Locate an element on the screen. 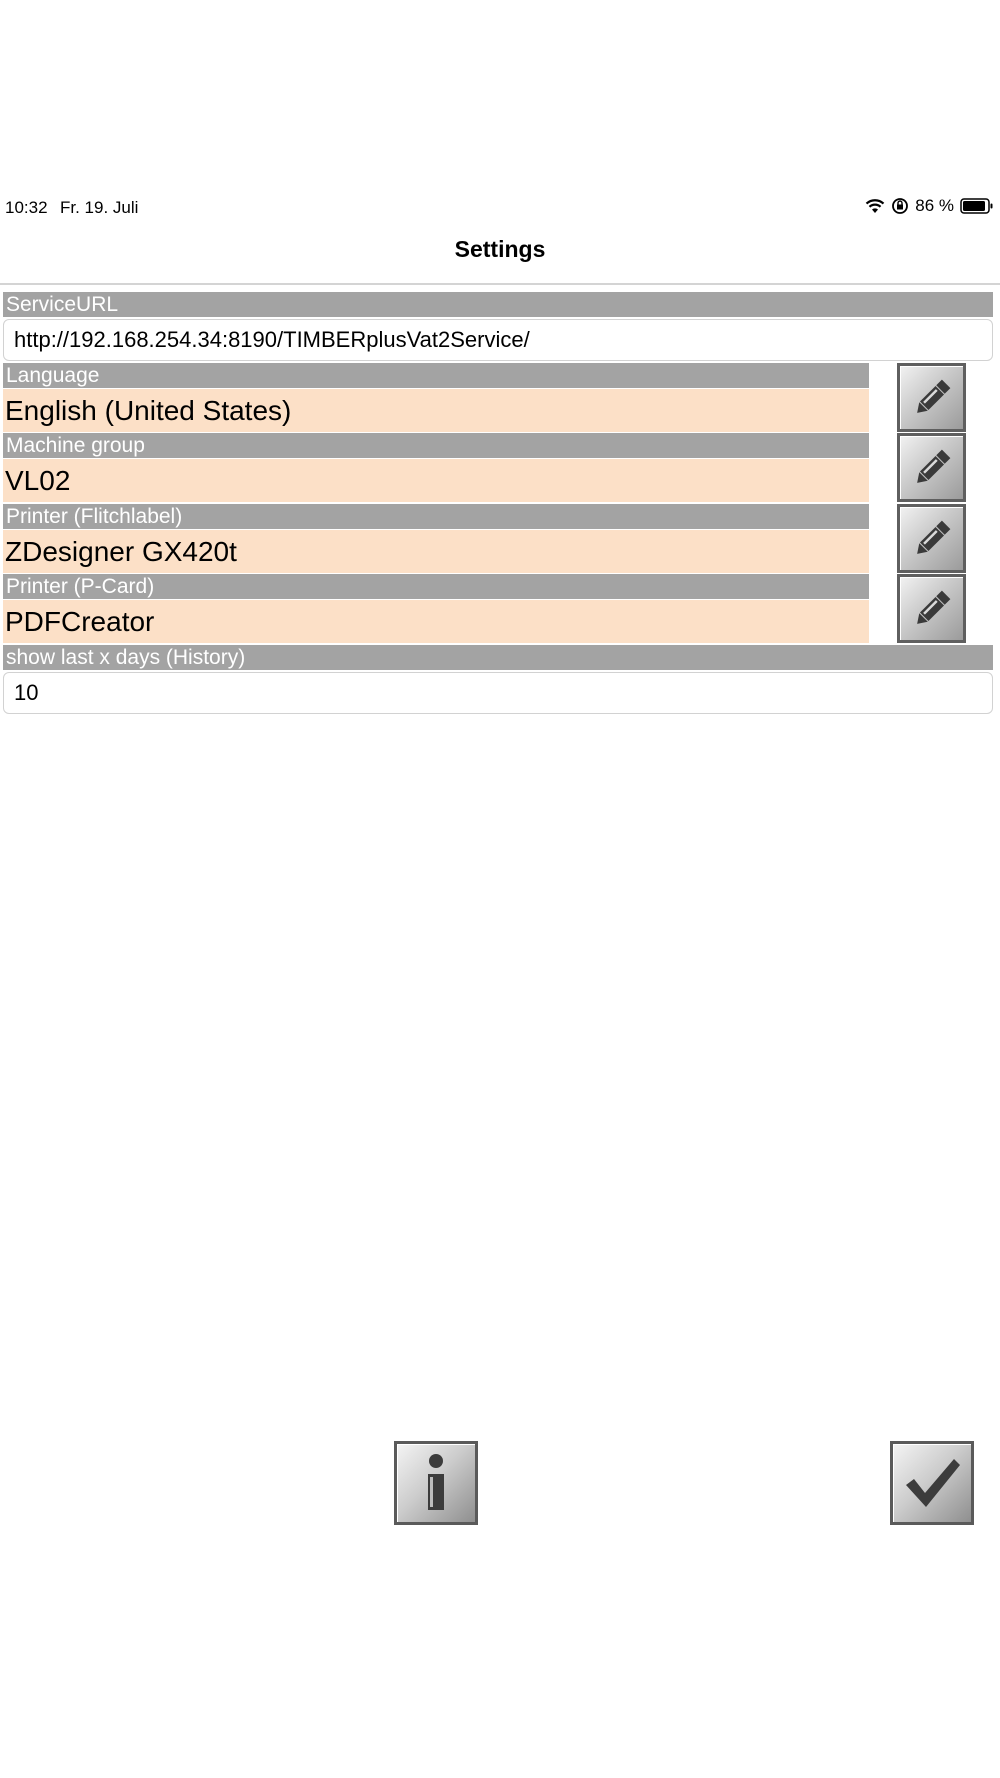 The height and width of the screenshot is (1778, 1000). status-bar: 10:32 Fr. 19. Juli 86 % is located at coordinates (500, 208).